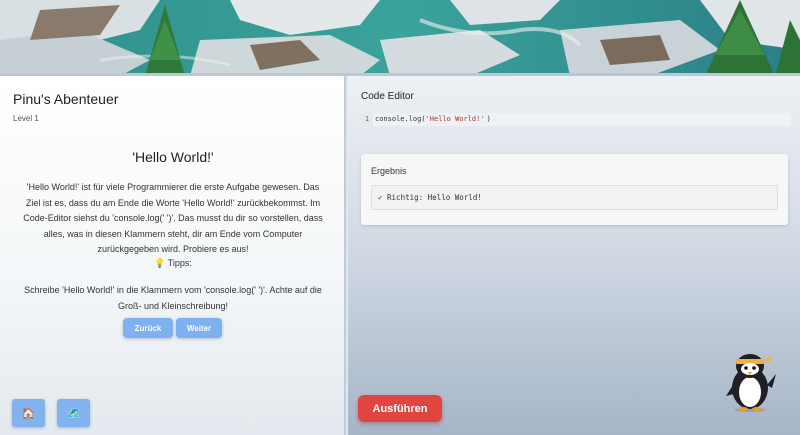 This screenshot has width=800, height=435. What do you see at coordinates (173, 157) in the screenshot?
I see `lesson-title: 'Hello World!'` at bounding box center [173, 157].